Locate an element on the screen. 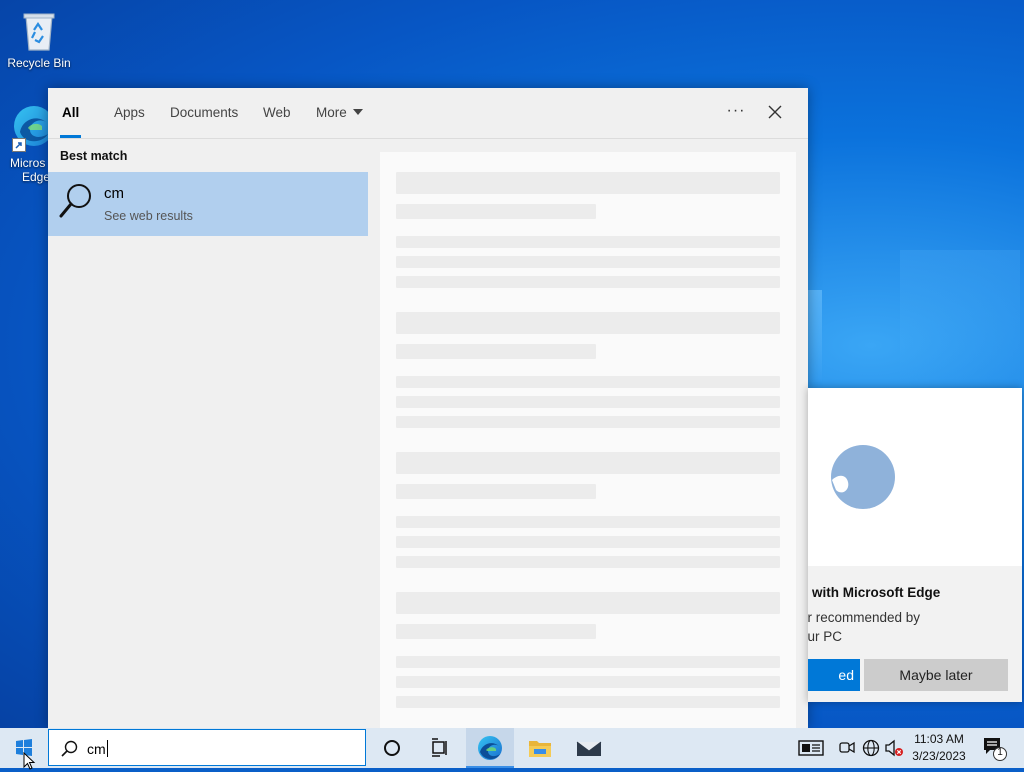 The image size is (1024, 772). news-interests-button is located at coordinates (811, 749).